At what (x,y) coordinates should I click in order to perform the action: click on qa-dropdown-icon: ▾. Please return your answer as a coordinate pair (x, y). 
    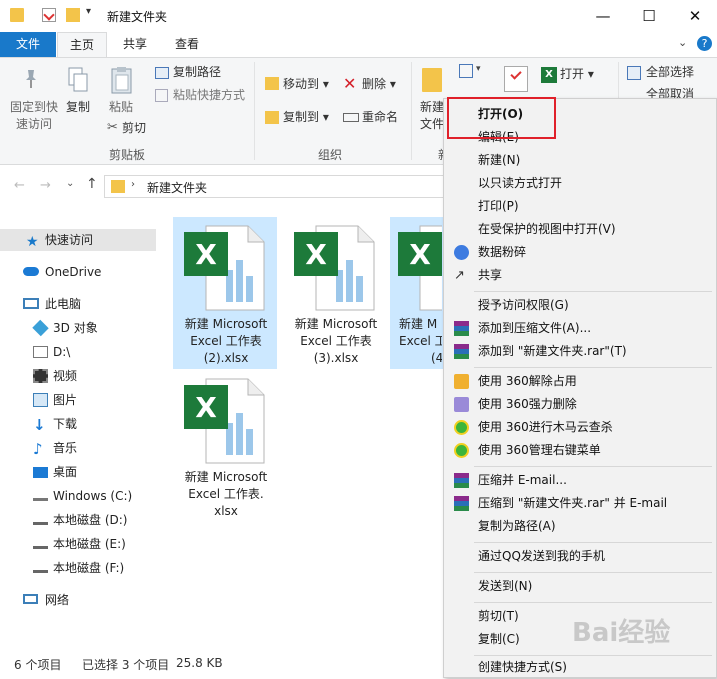
    Looking at the image, I should click on (88, 11).